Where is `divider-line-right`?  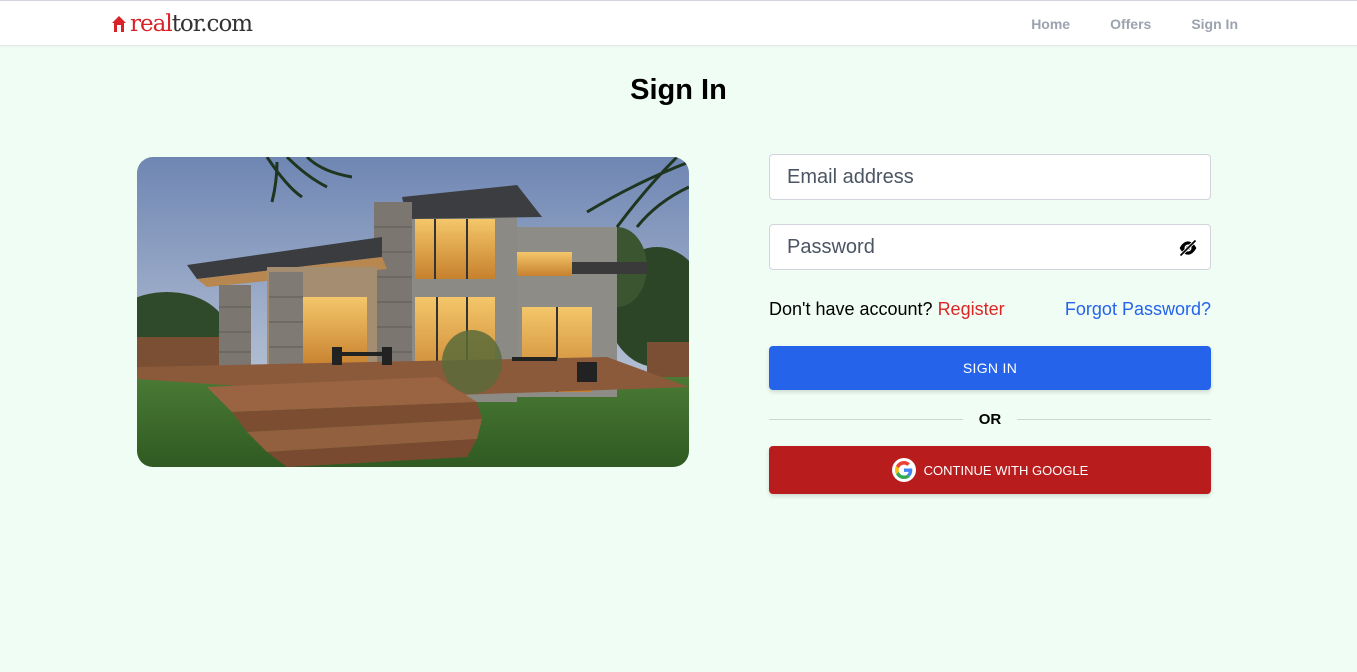 divider-line-right is located at coordinates (1114, 419).